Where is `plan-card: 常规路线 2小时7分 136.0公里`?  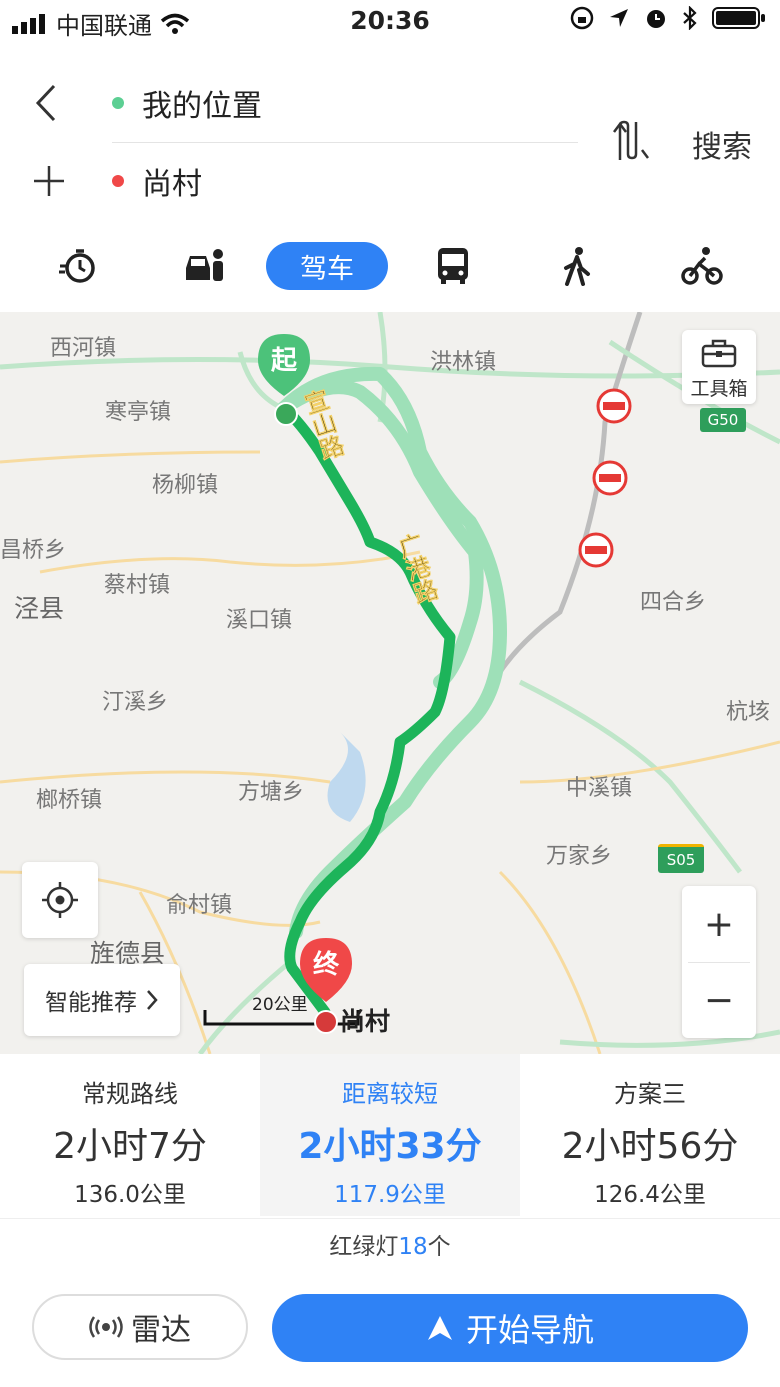 plan-card: 常规路线 2小时7分 136.0公里 is located at coordinates (130, 1135).